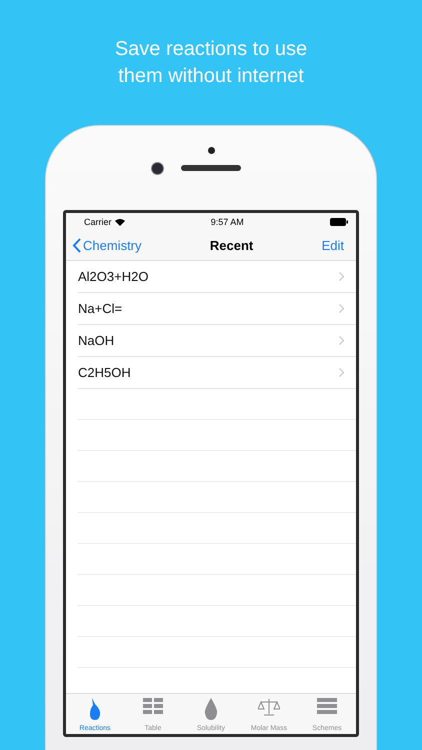 This screenshot has height=750, width=422. I want to click on list-row: NaOH, so click(217, 341).